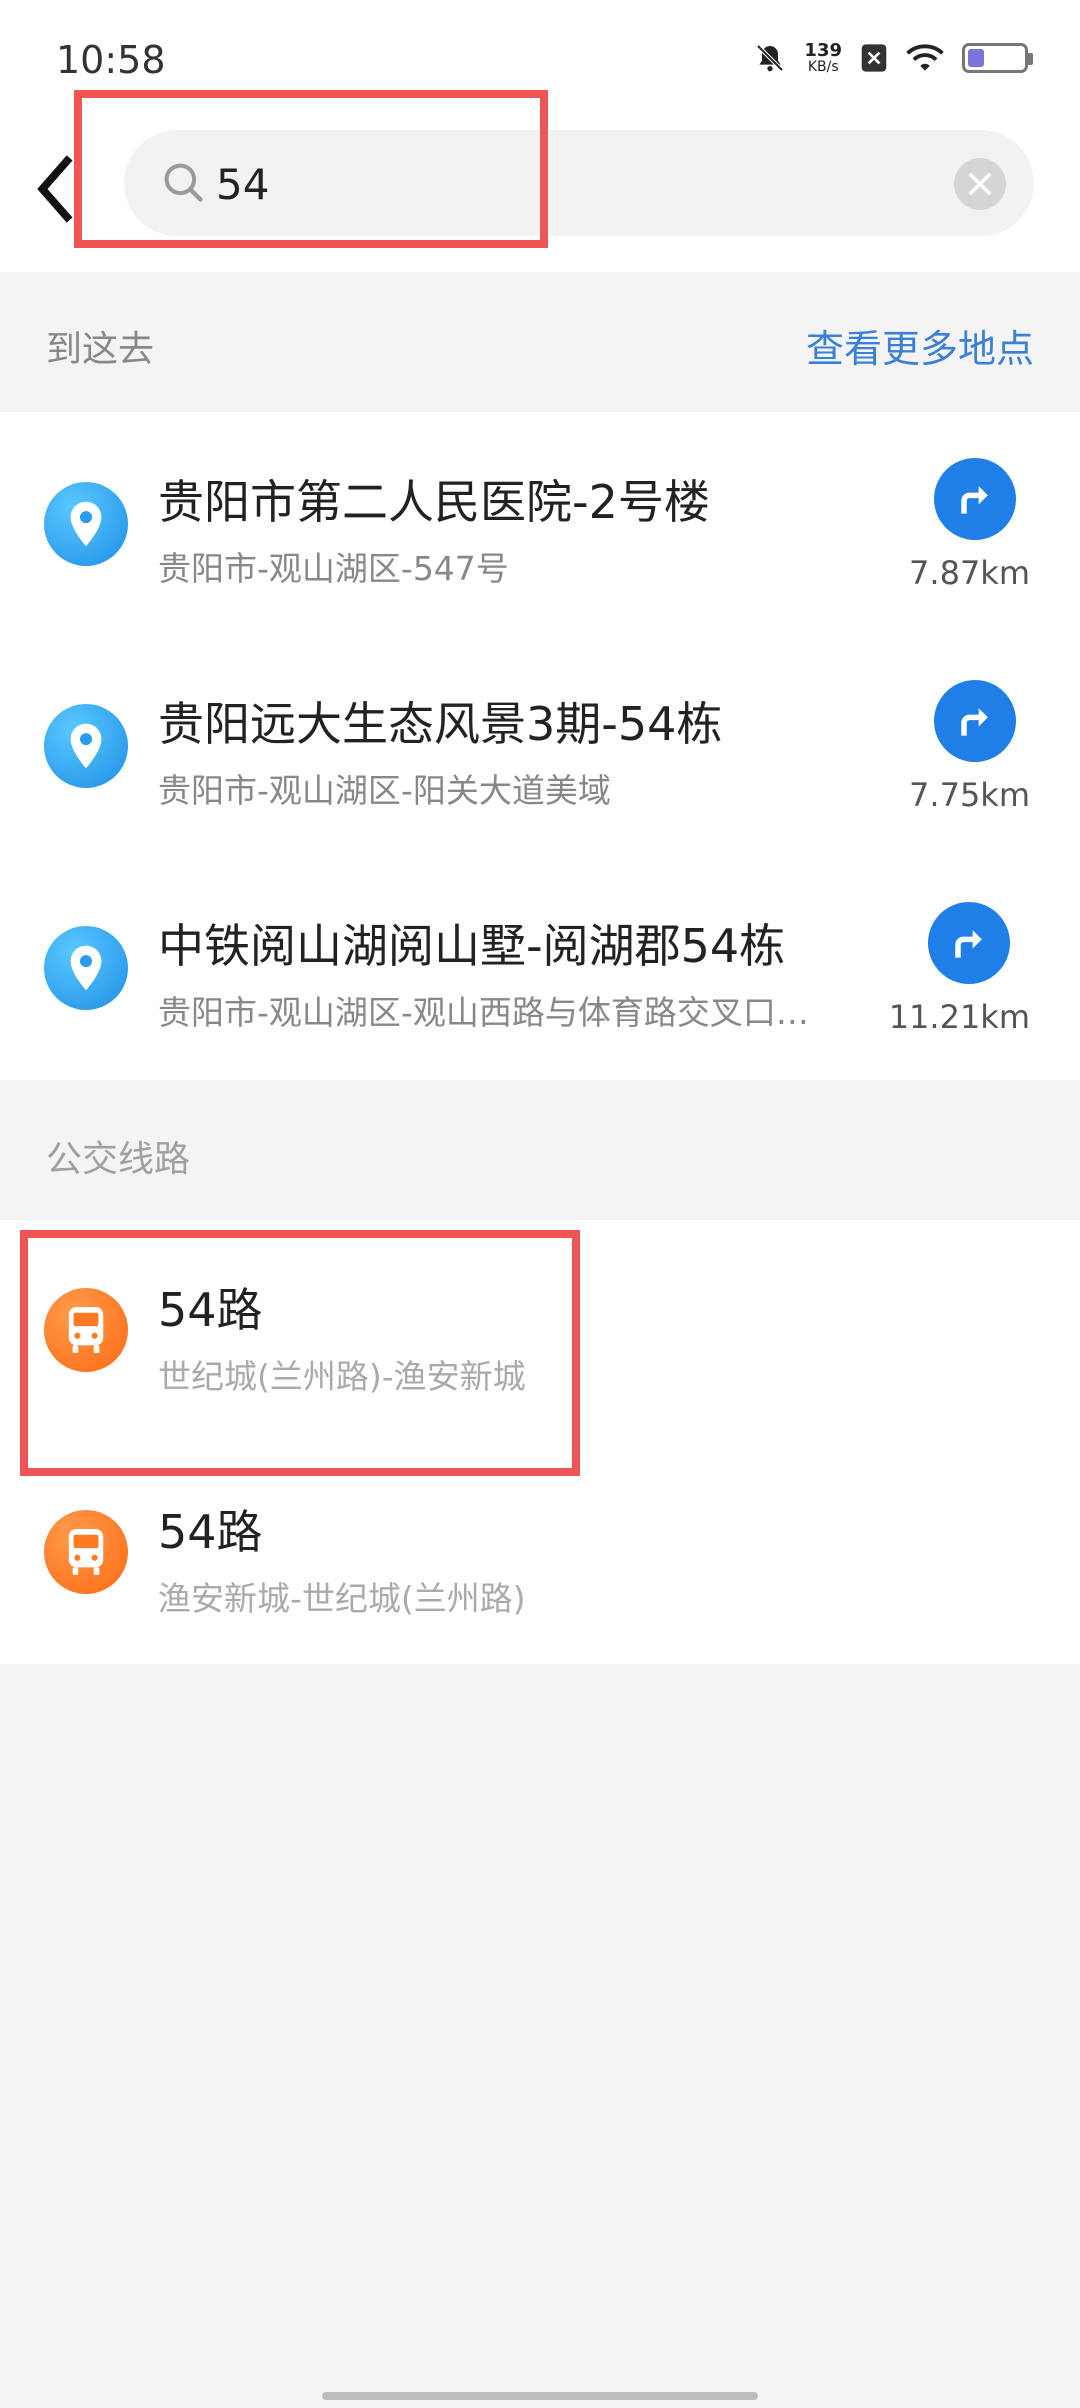 The width and height of the screenshot is (1080, 2408). I want to click on search-box, so click(579, 183).